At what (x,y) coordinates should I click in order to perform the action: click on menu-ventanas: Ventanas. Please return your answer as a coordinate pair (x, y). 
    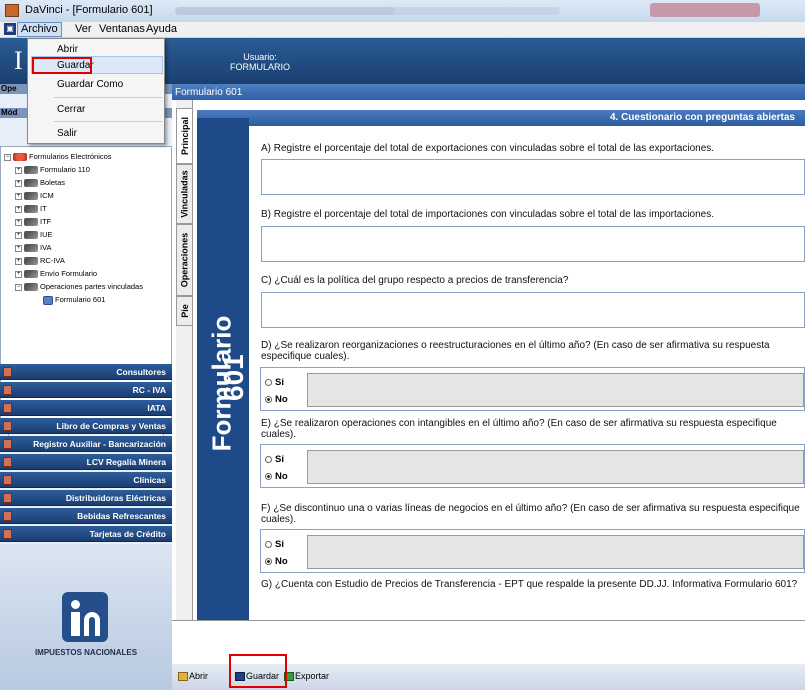
    Looking at the image, I should click on (122, 29).